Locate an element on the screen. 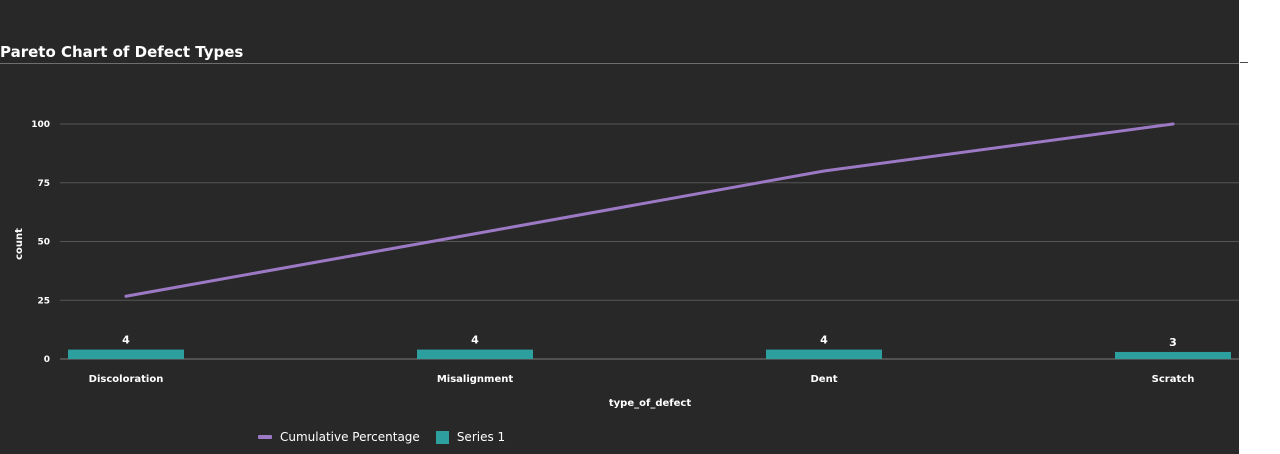 The width and height of the screenshot is (1280, 454). legend-swatch-box is located at coordinates (442, 437).